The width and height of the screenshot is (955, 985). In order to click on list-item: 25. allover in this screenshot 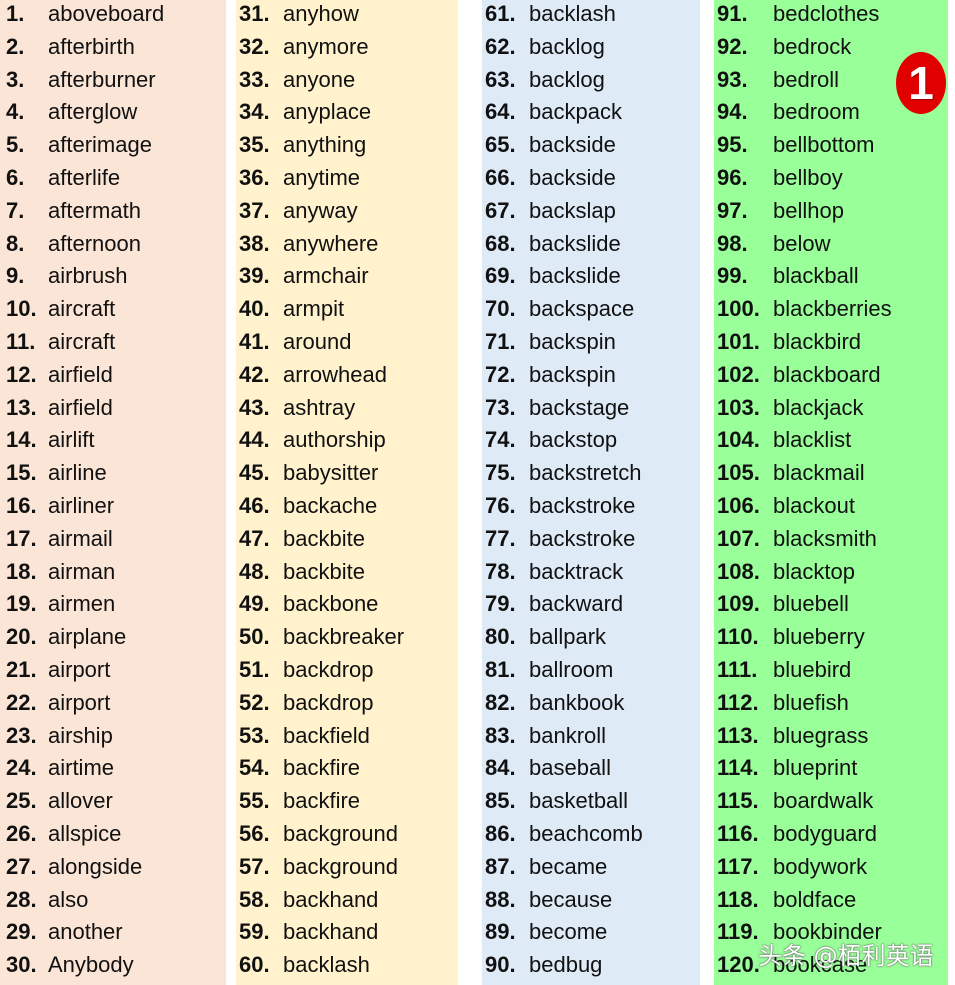, I will do `click(116, 803)`.